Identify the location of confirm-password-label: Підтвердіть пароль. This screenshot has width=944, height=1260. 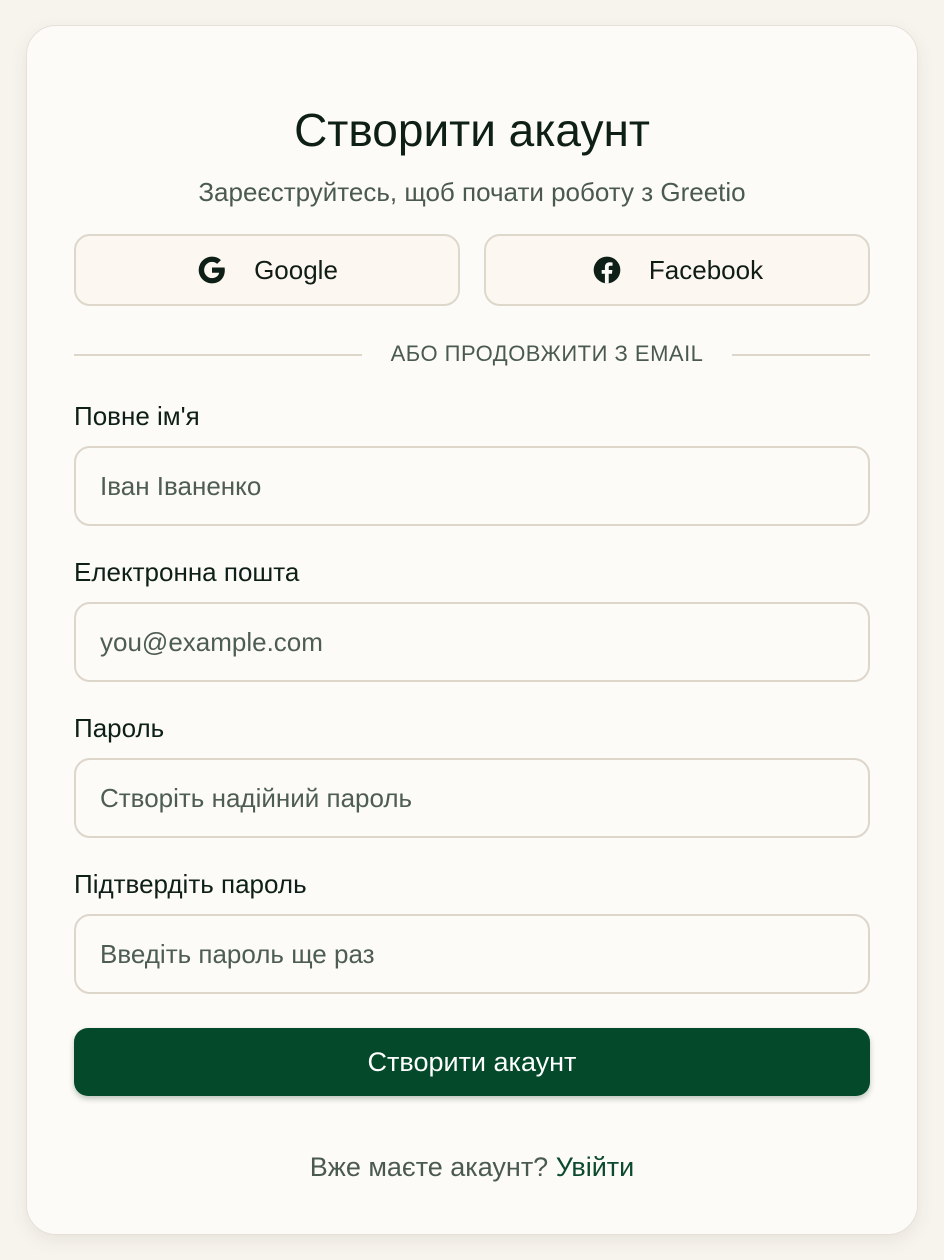
(190, 884).